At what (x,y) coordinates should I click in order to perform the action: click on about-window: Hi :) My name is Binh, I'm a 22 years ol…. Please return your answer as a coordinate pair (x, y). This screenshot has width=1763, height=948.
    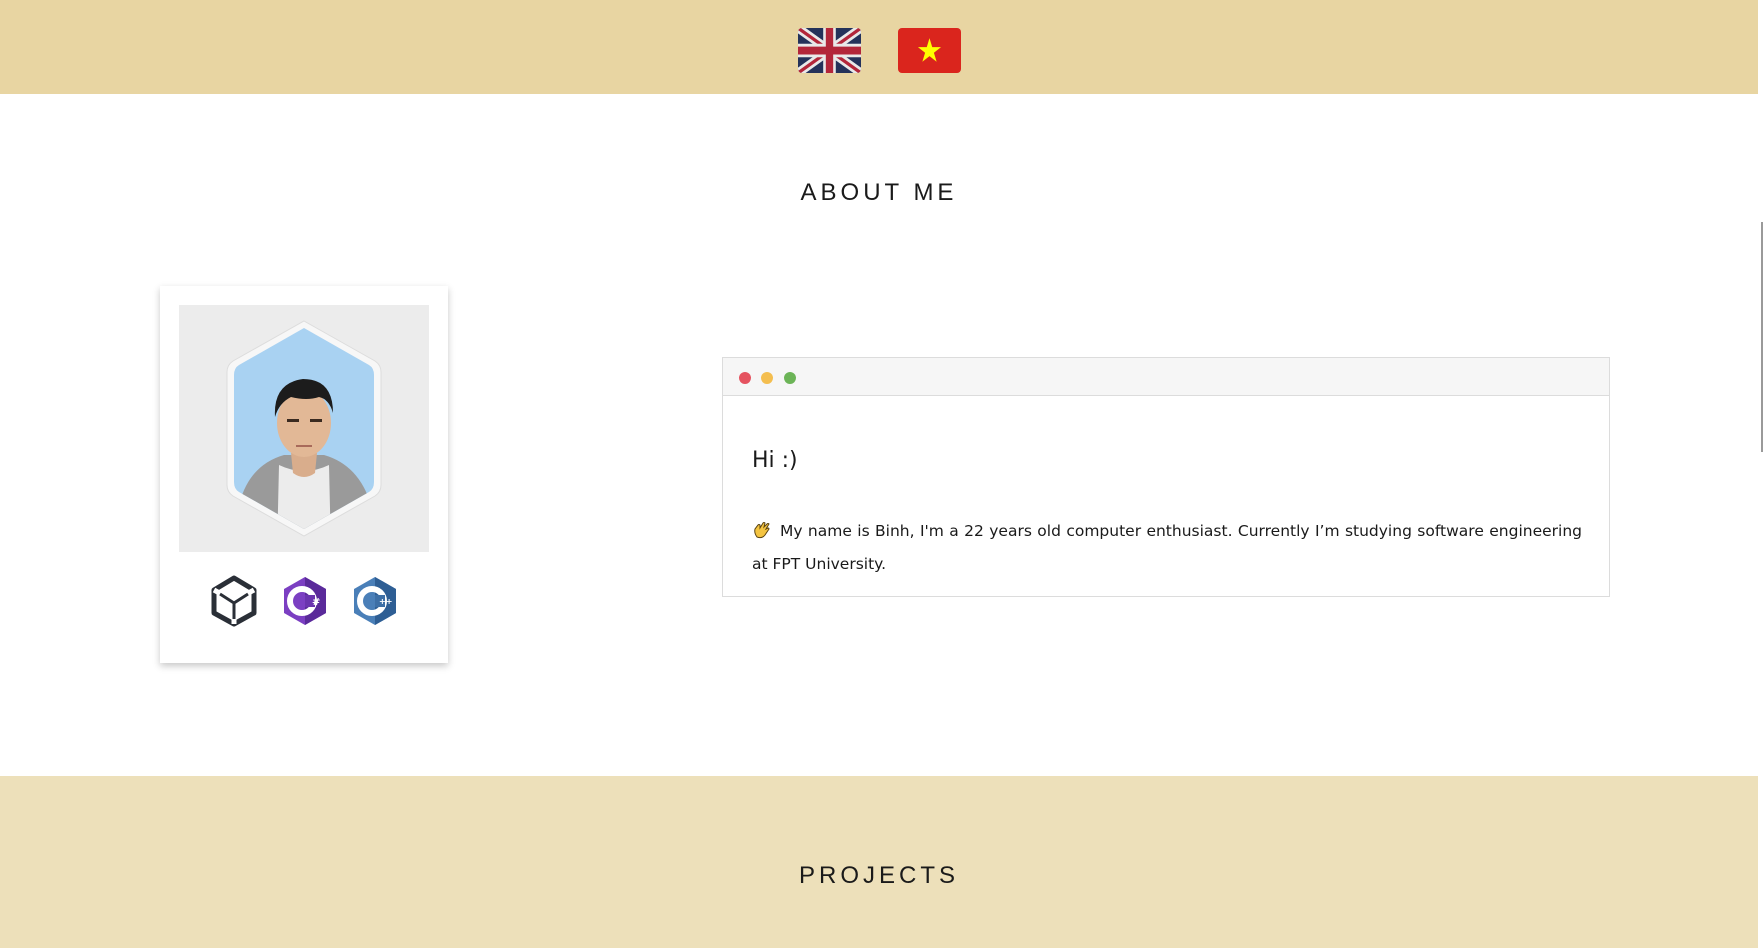
    Looking at the image, I should click on (1166, 477).